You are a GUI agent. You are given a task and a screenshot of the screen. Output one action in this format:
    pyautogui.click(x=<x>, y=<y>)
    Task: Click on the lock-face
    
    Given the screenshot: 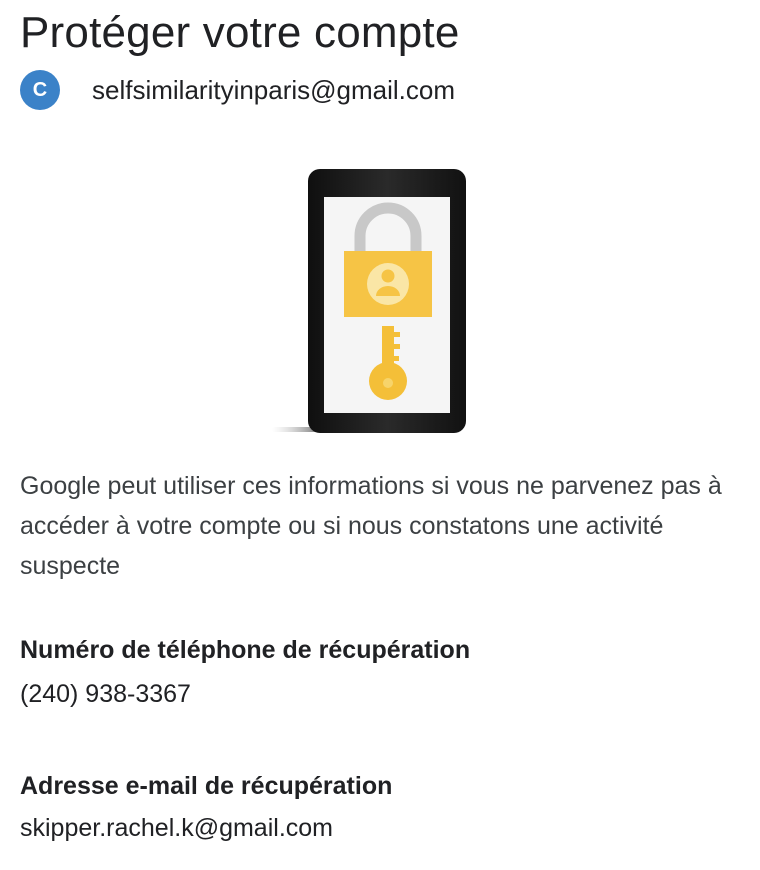 What is the action you would take?
    pyautogui.click(x=388, y=284)
    